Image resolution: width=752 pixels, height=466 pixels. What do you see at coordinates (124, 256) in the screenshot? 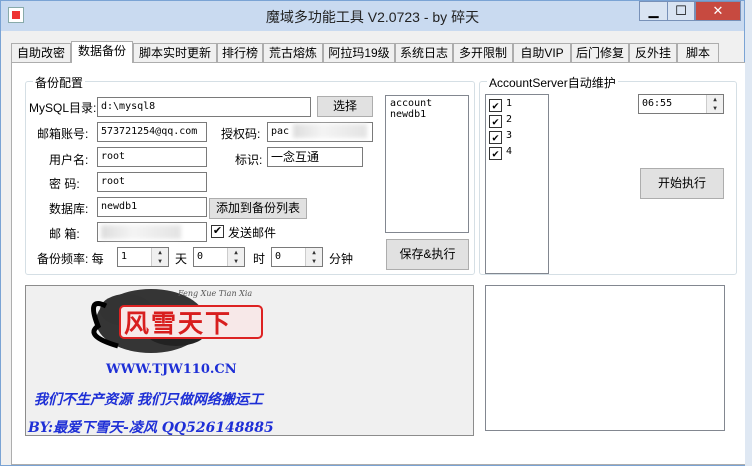
I see `frequency-days-value: 1` at bounding box center [124, 256].